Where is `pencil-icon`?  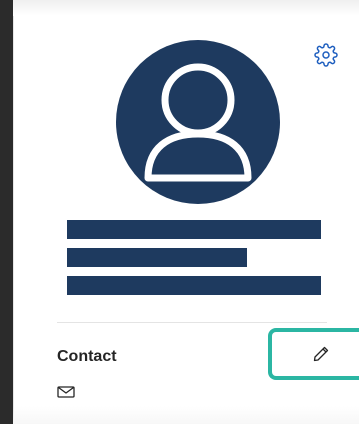 pencil-icon is located at coordinates (321, 354).